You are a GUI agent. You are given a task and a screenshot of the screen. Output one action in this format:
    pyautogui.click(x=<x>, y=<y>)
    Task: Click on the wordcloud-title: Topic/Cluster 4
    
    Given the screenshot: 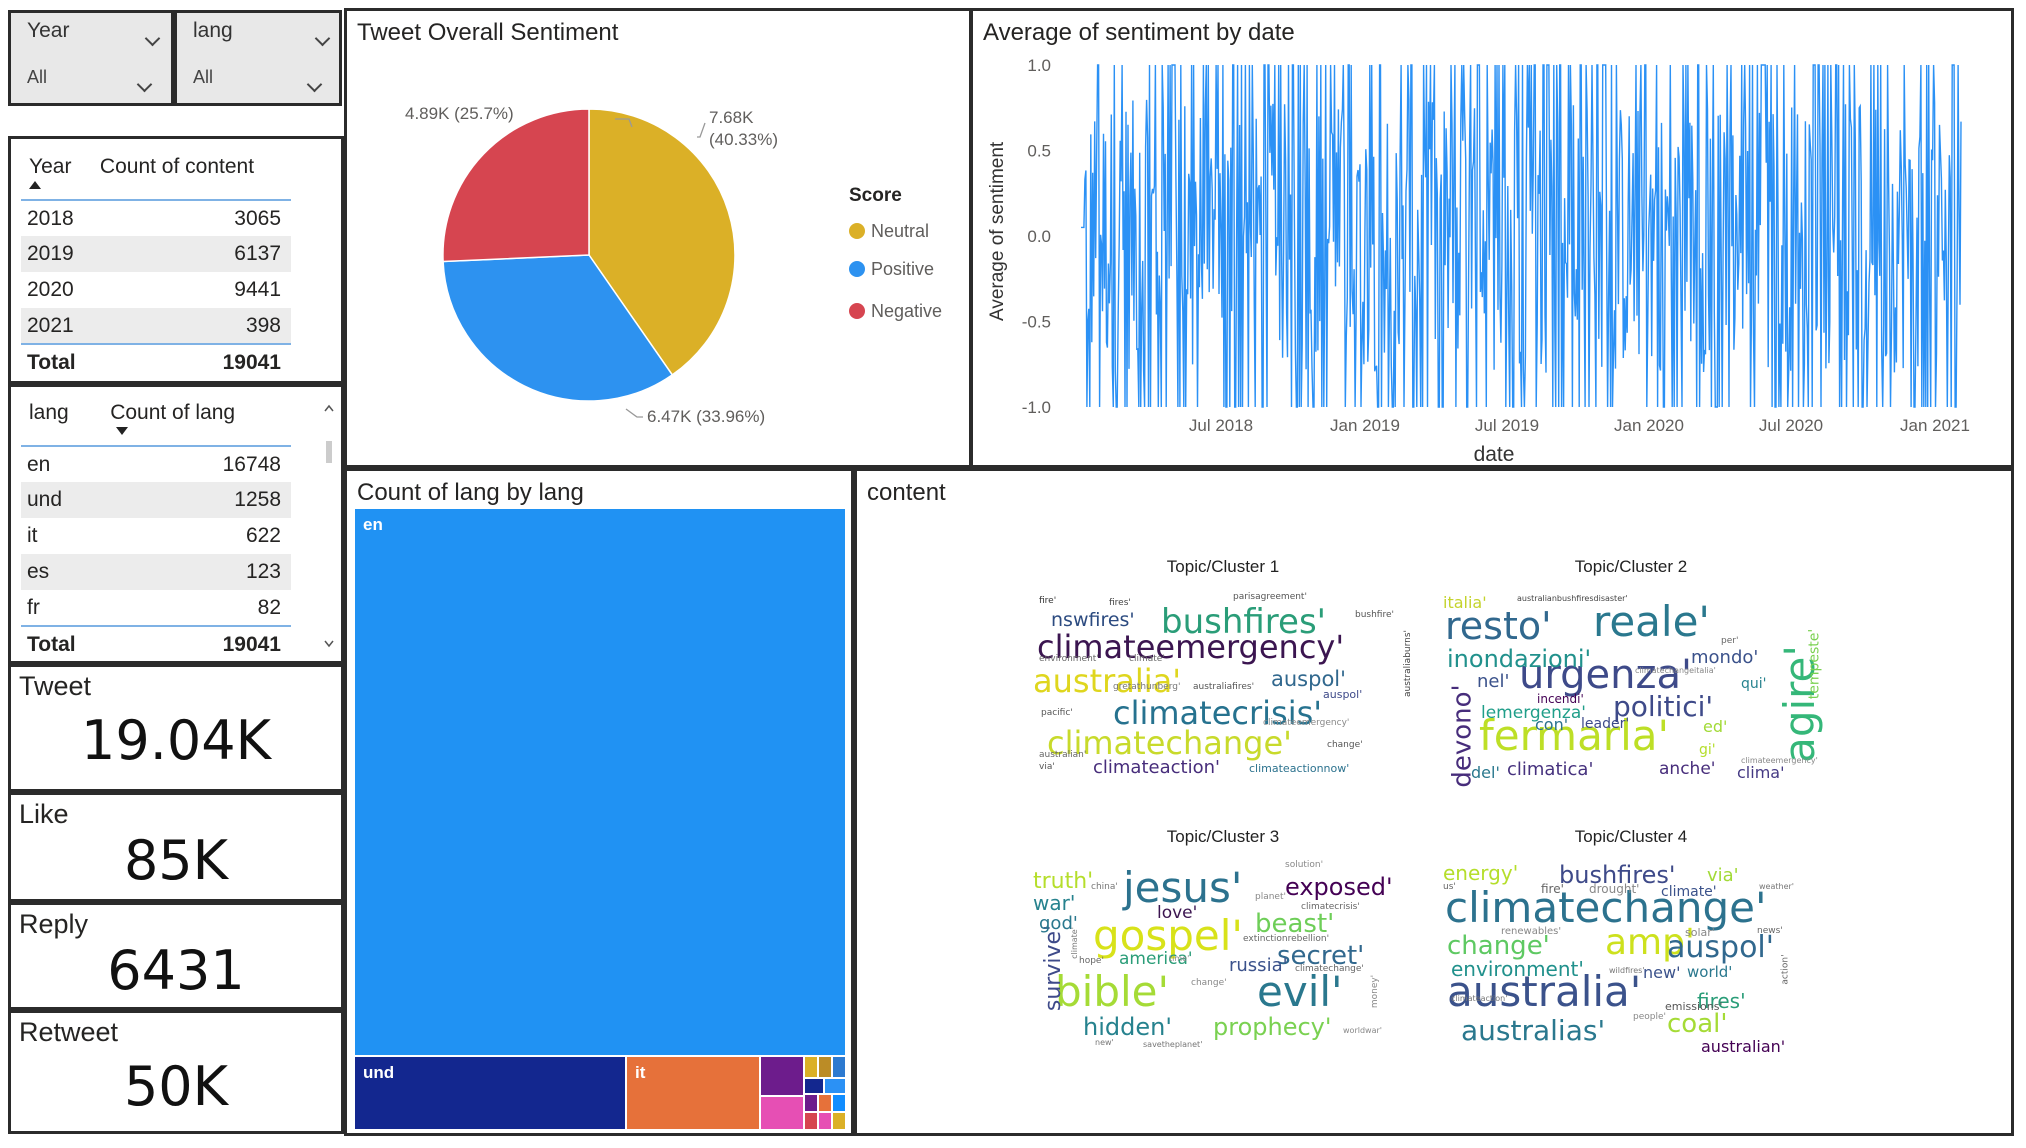 What is the action you would take?
    pyautogui.click(x=1631, y=836)
    